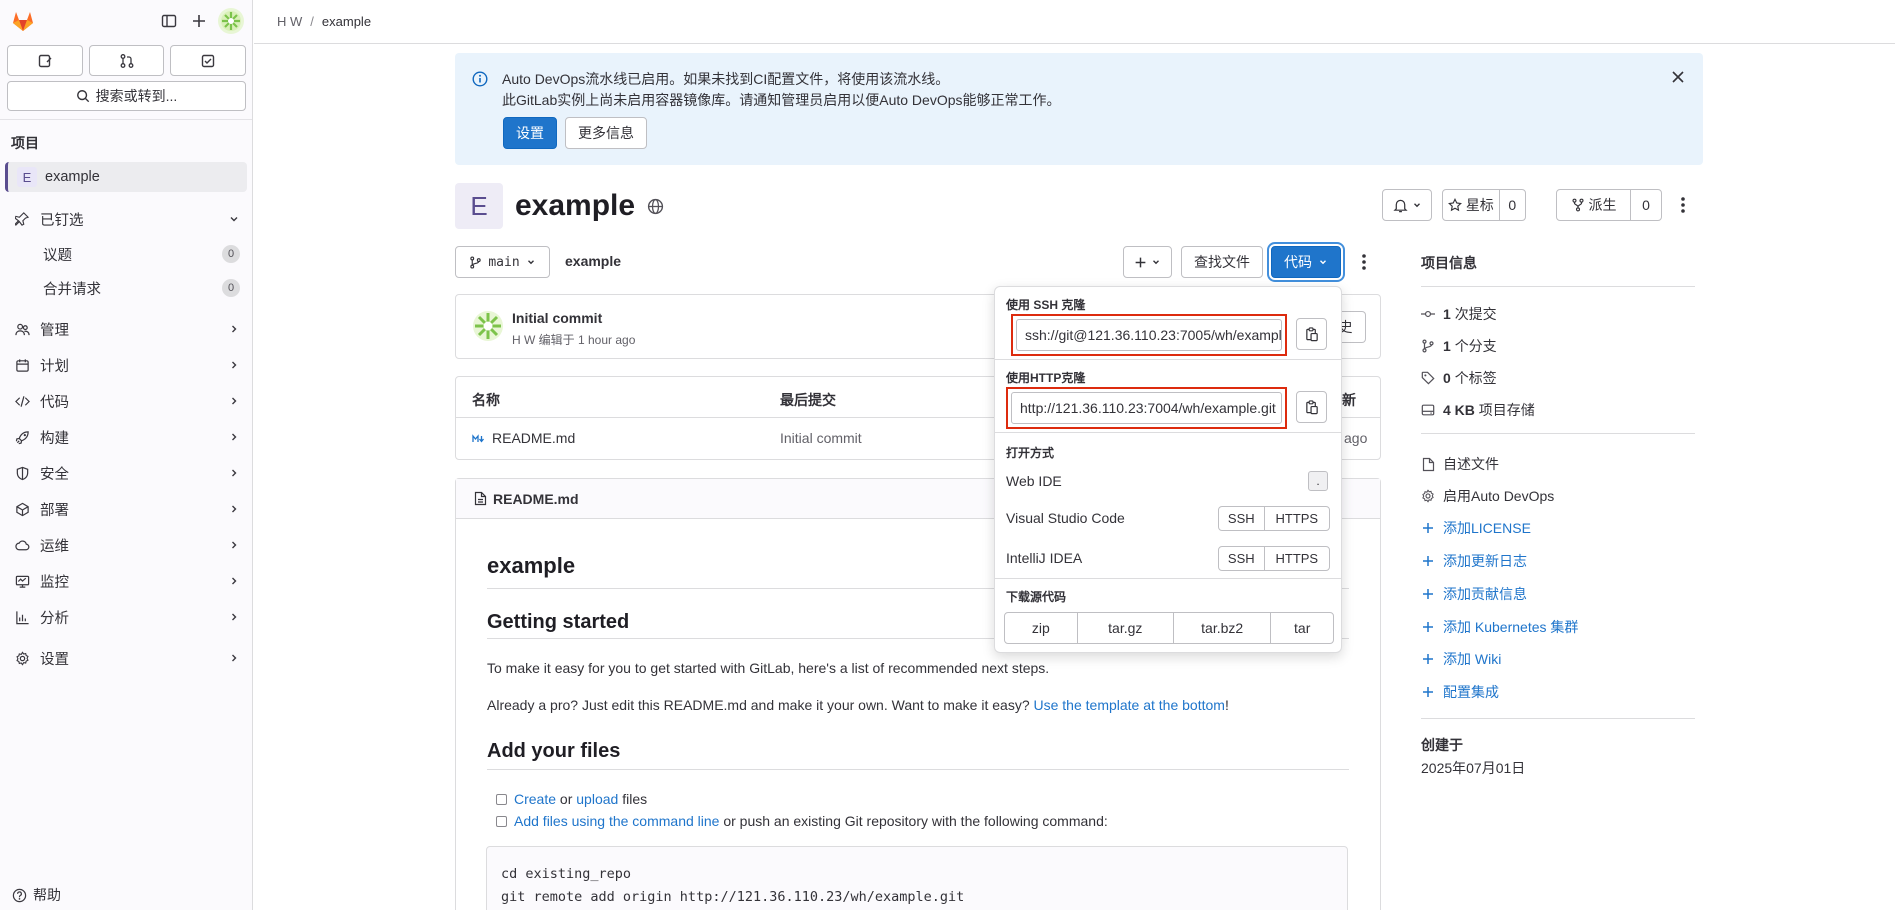 The height and width of the screenshot is (910, 1895). Describe the element at coordinates (1364, 262) in the screenshot. I see `more-repo-actions-icon` at that location.